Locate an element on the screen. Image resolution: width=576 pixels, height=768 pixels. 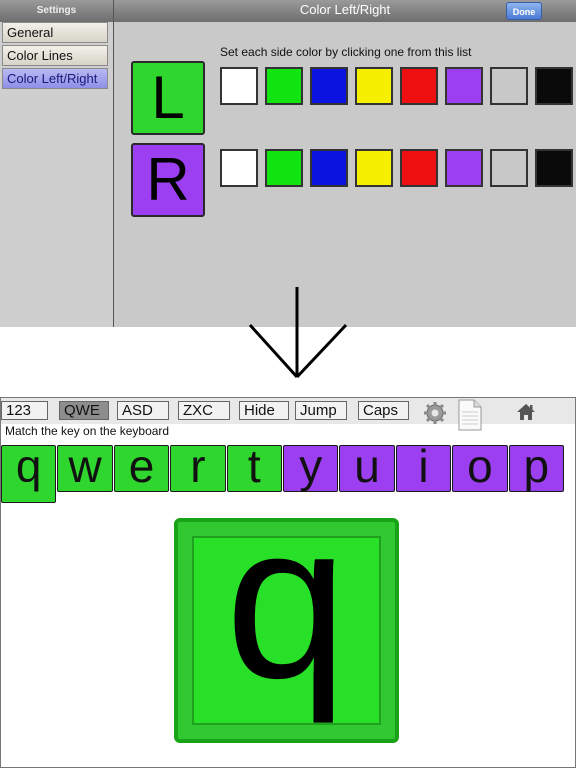
key-u: u is located at coordinates (367, 468).